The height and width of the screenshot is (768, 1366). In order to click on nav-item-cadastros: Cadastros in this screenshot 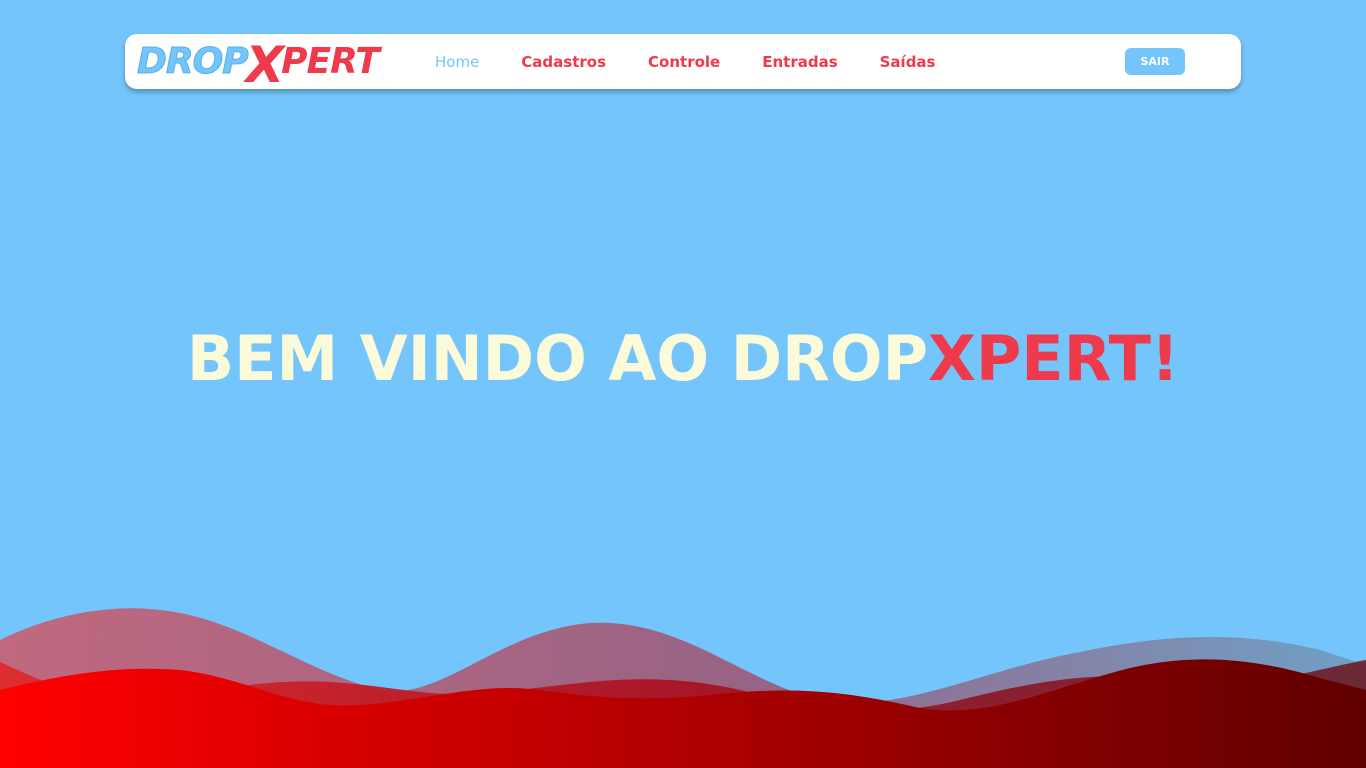, I will do `click(563, 62)`.